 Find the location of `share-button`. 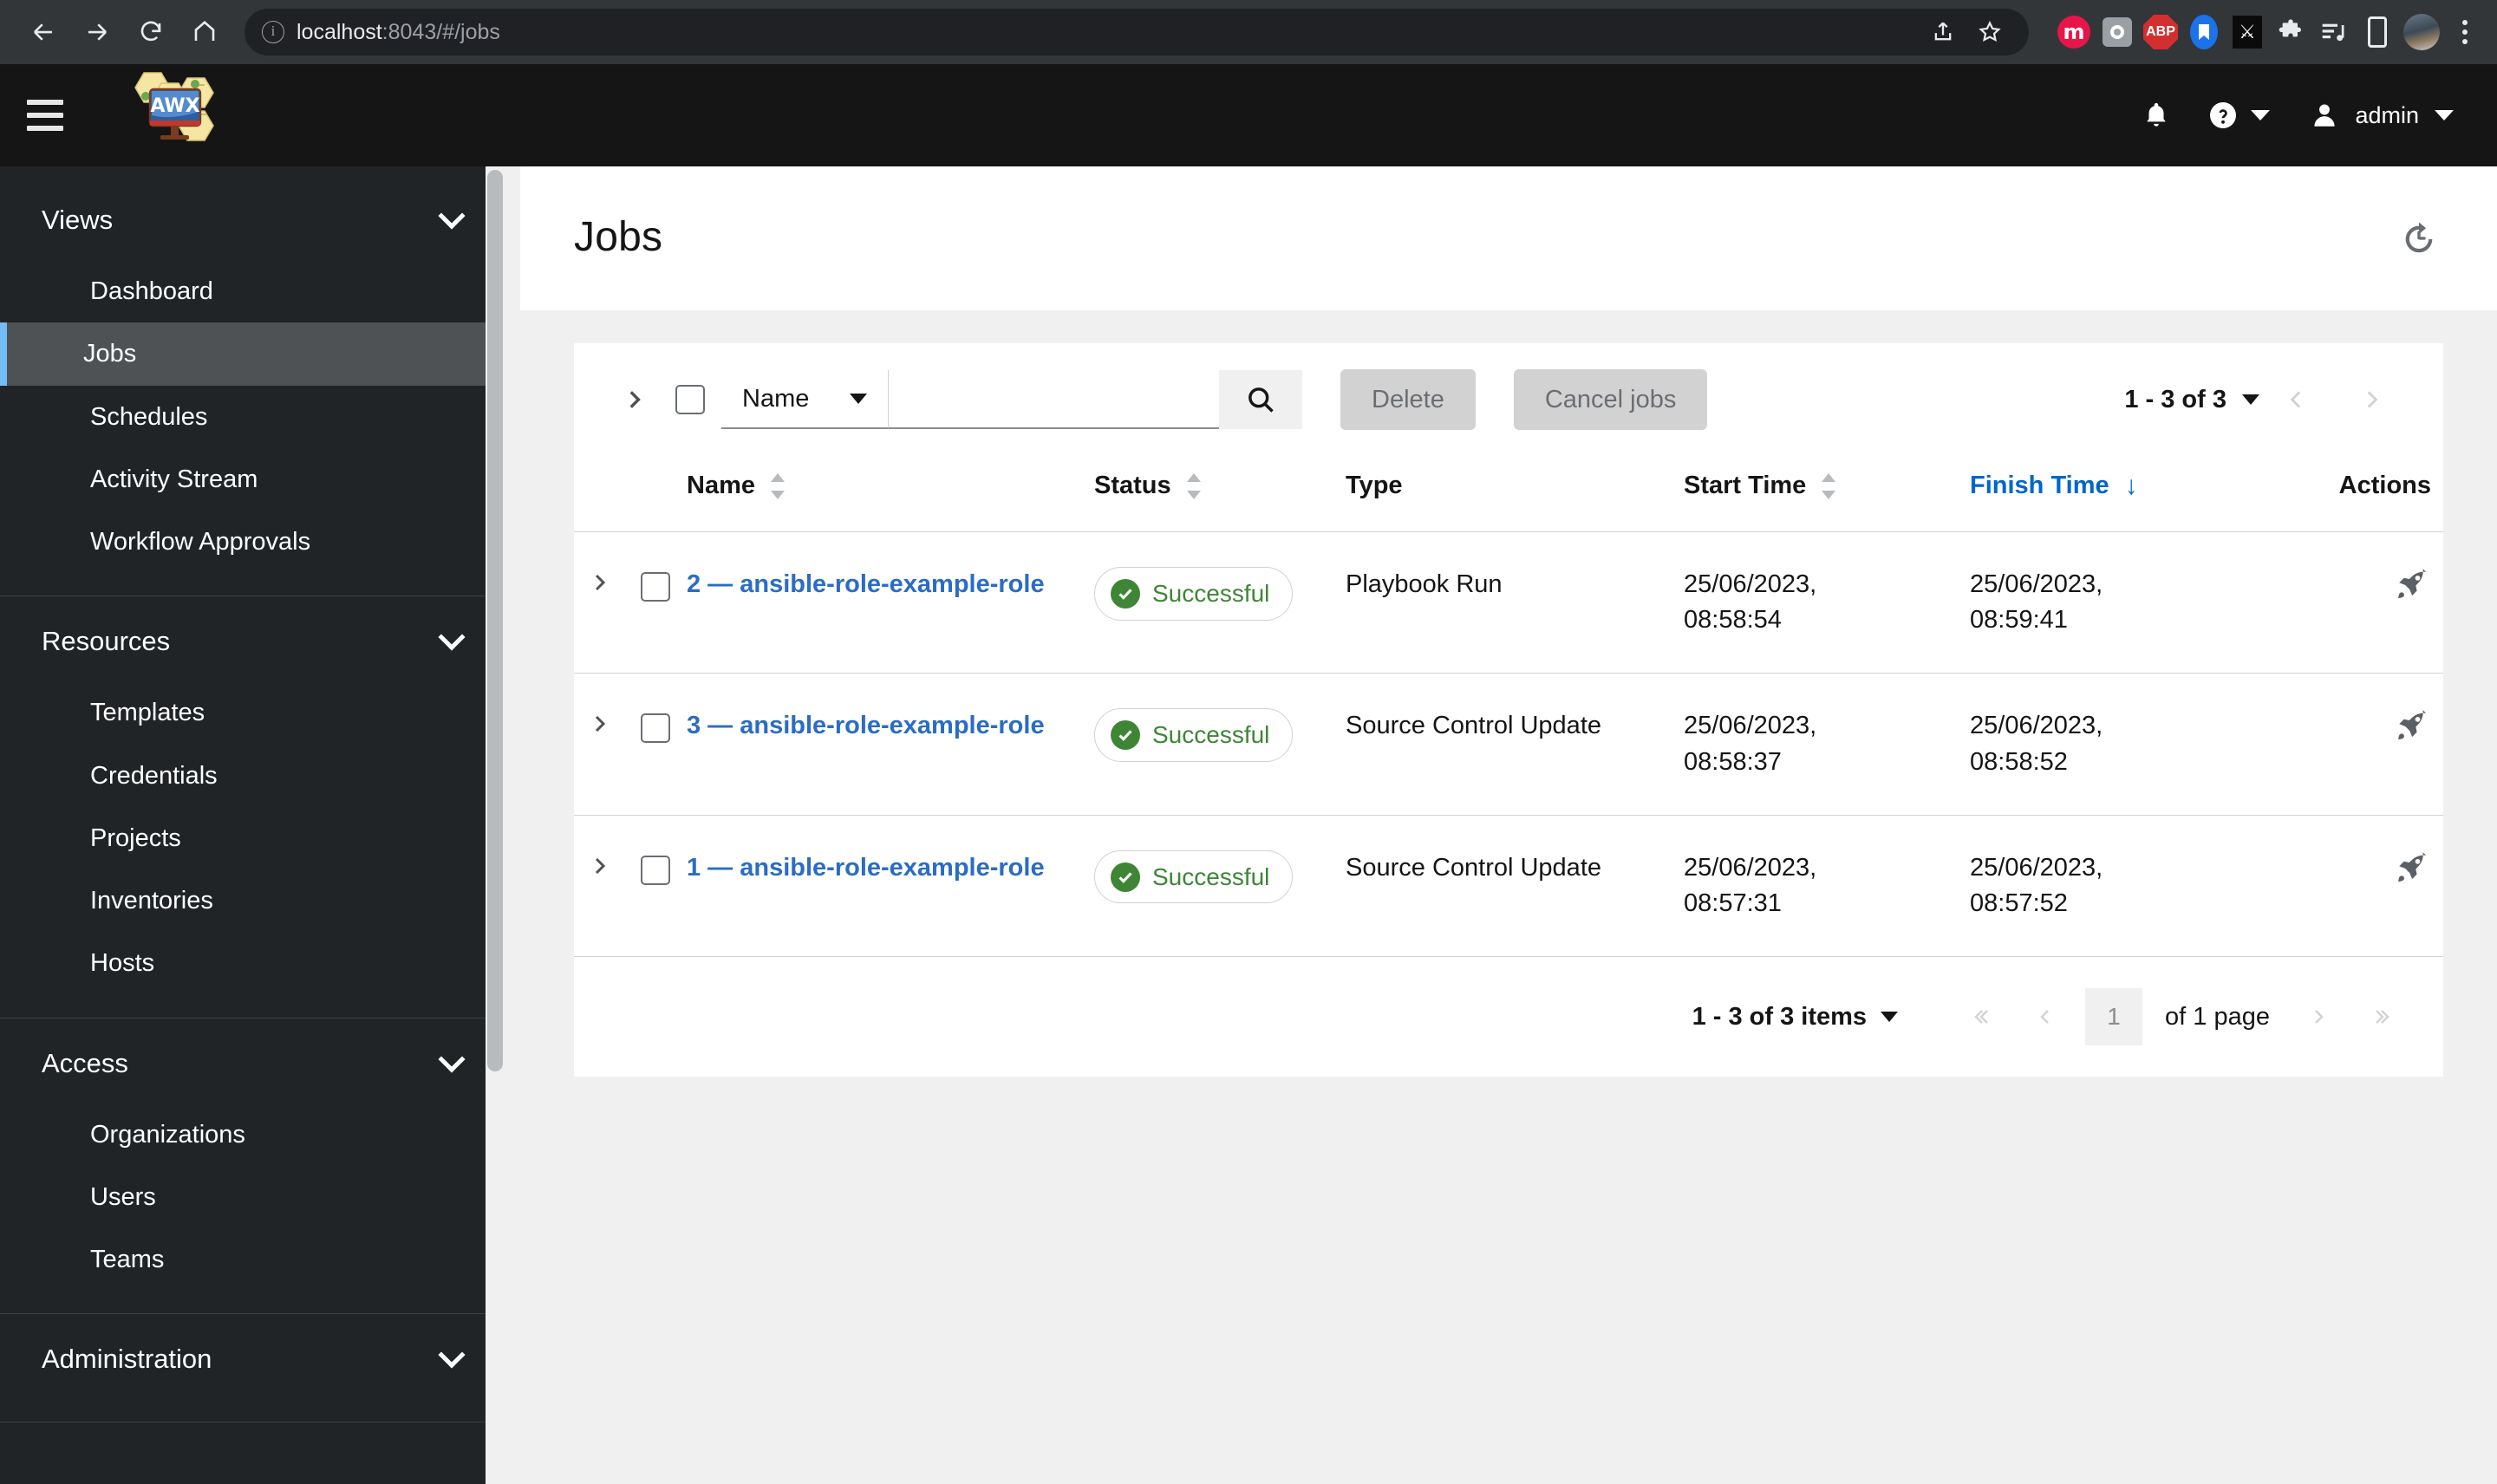

share-button is located at coordinates (1943, 32).